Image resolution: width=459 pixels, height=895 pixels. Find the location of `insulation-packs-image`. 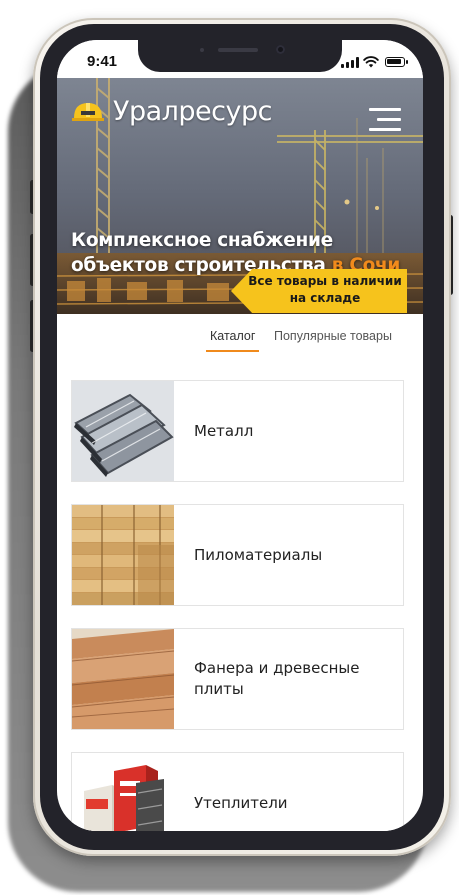

insulation-packs-image is located at coordinates (123, 792).